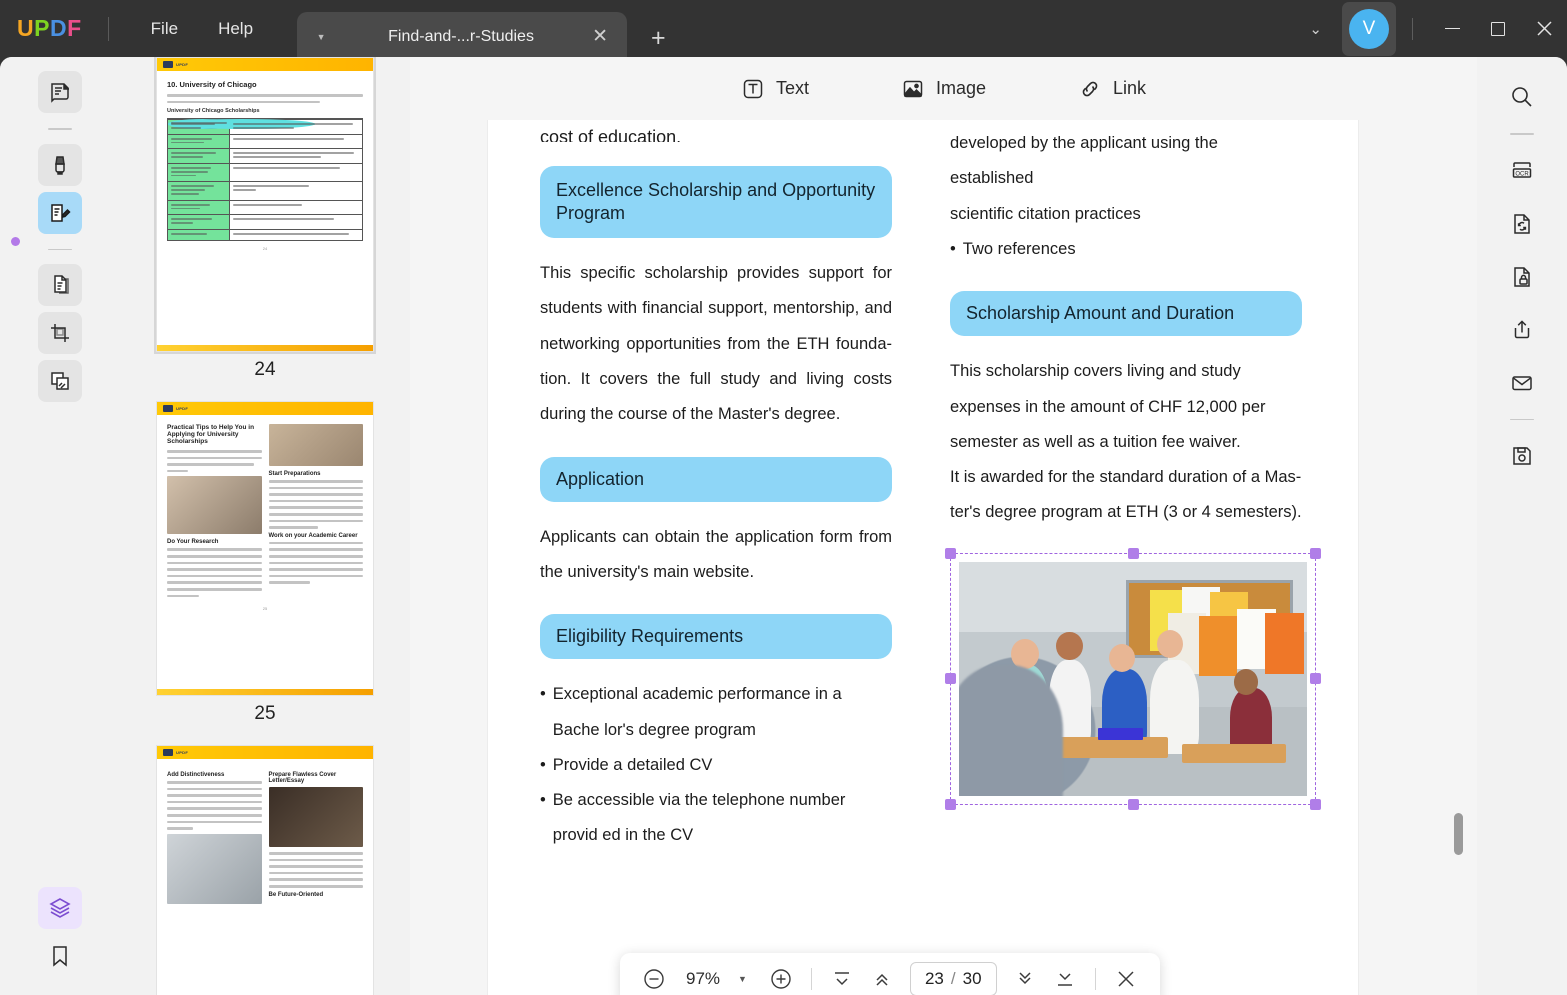 The image size is (1567, 995). Describe the element at coordinates (632, 764) in the screenshot. I see `bullet-text: Provide a detailed CV` at that location.